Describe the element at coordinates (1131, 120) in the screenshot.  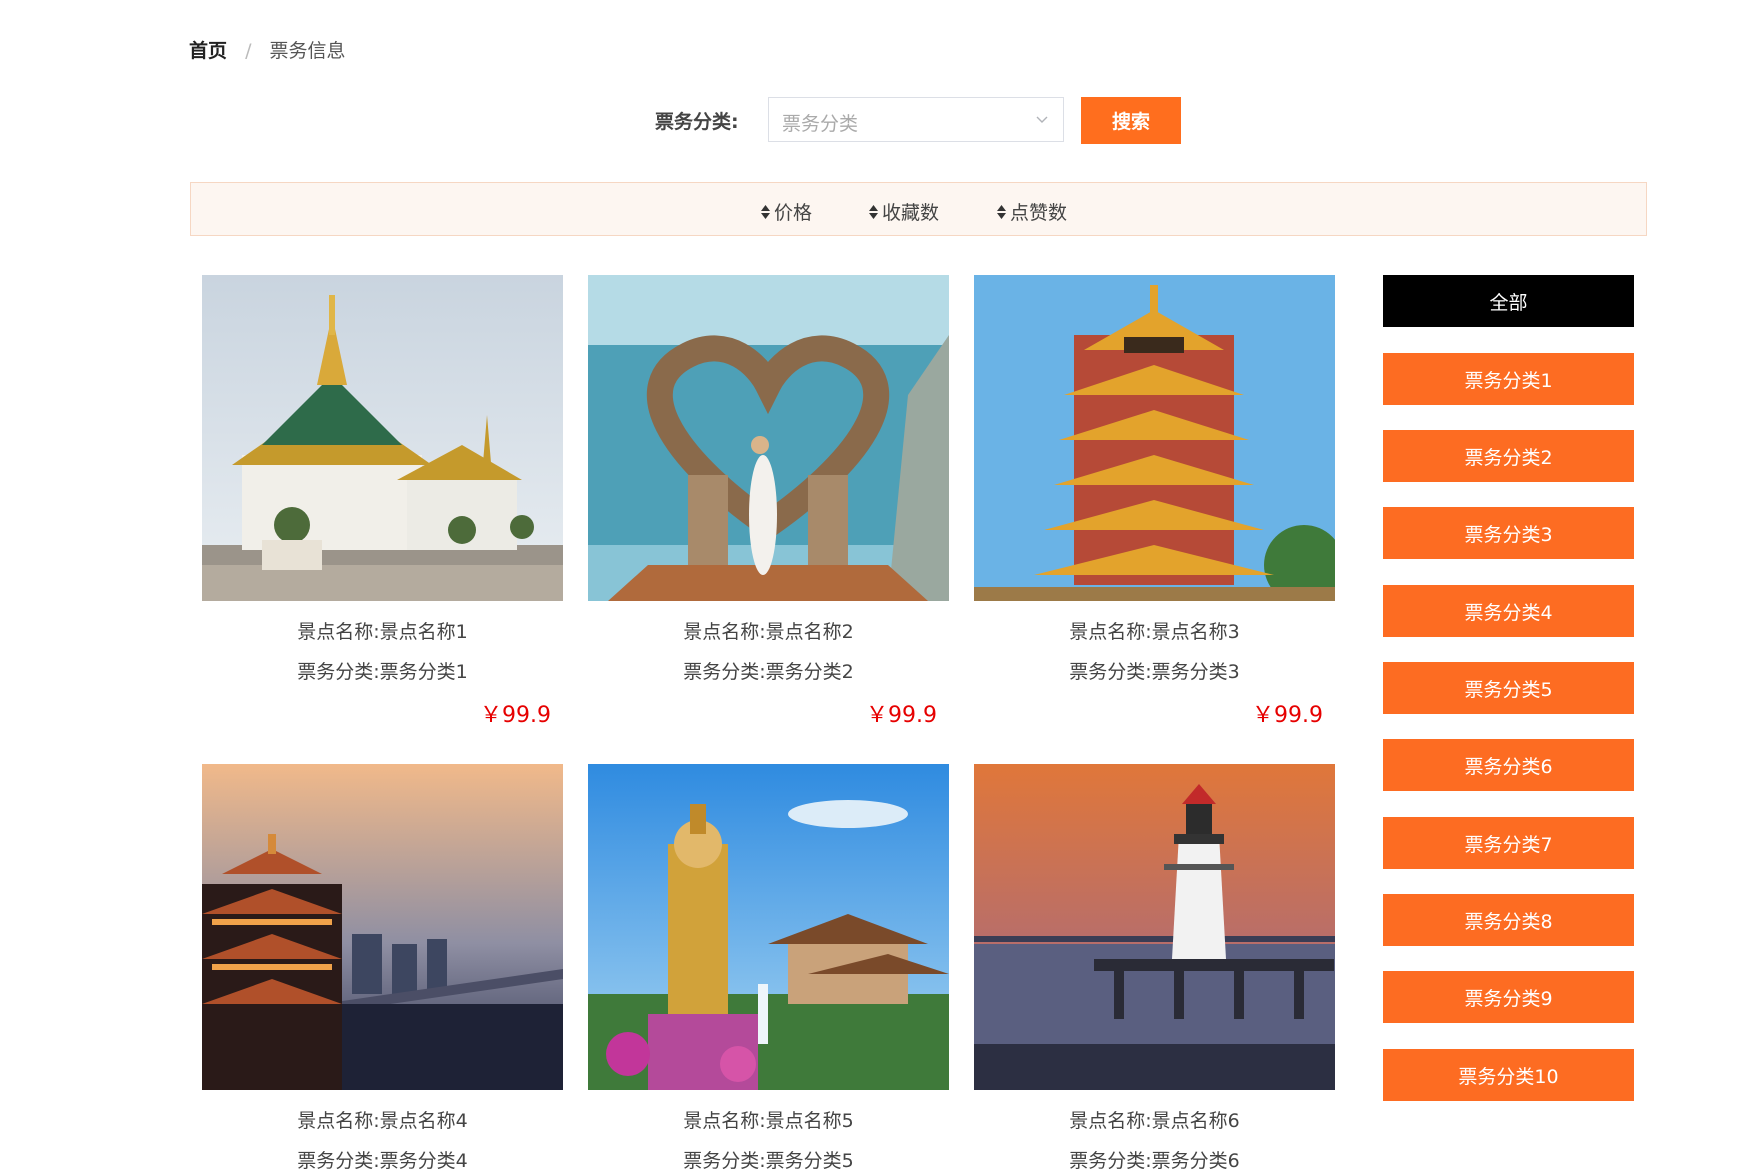
I see `search-button: 搜索` at that location.